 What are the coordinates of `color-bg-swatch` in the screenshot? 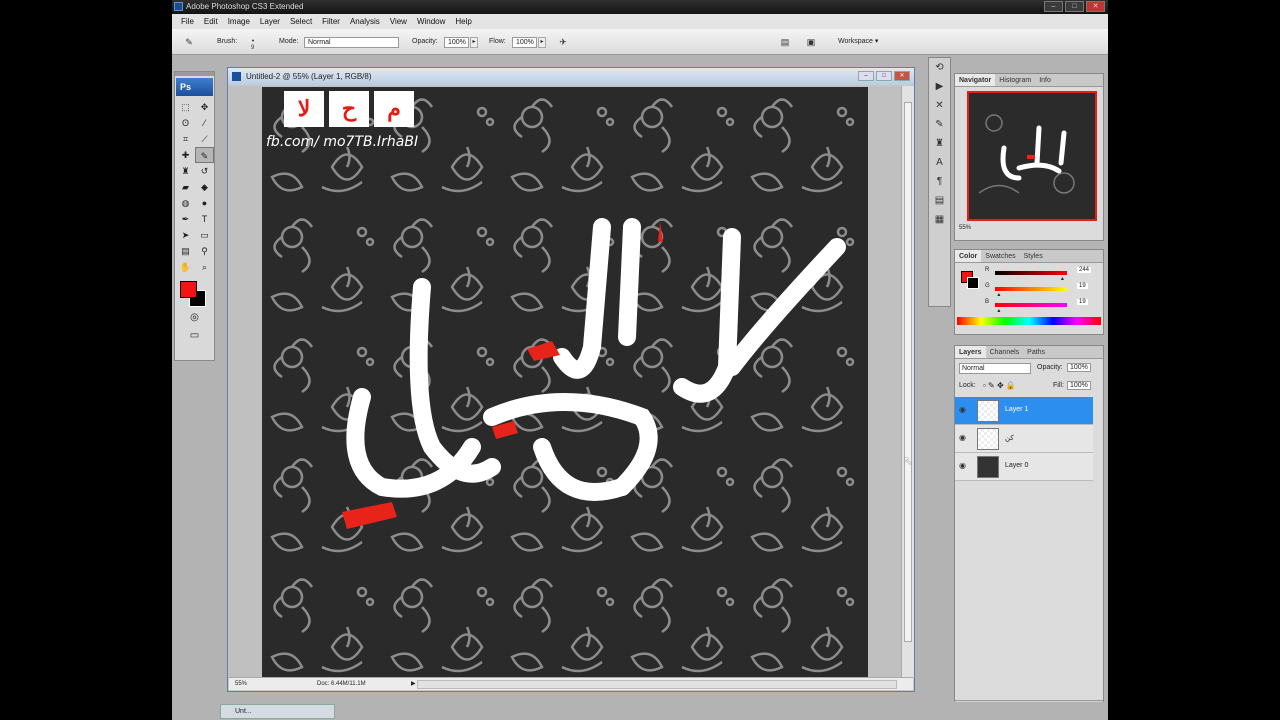 It's located at (973, 283).